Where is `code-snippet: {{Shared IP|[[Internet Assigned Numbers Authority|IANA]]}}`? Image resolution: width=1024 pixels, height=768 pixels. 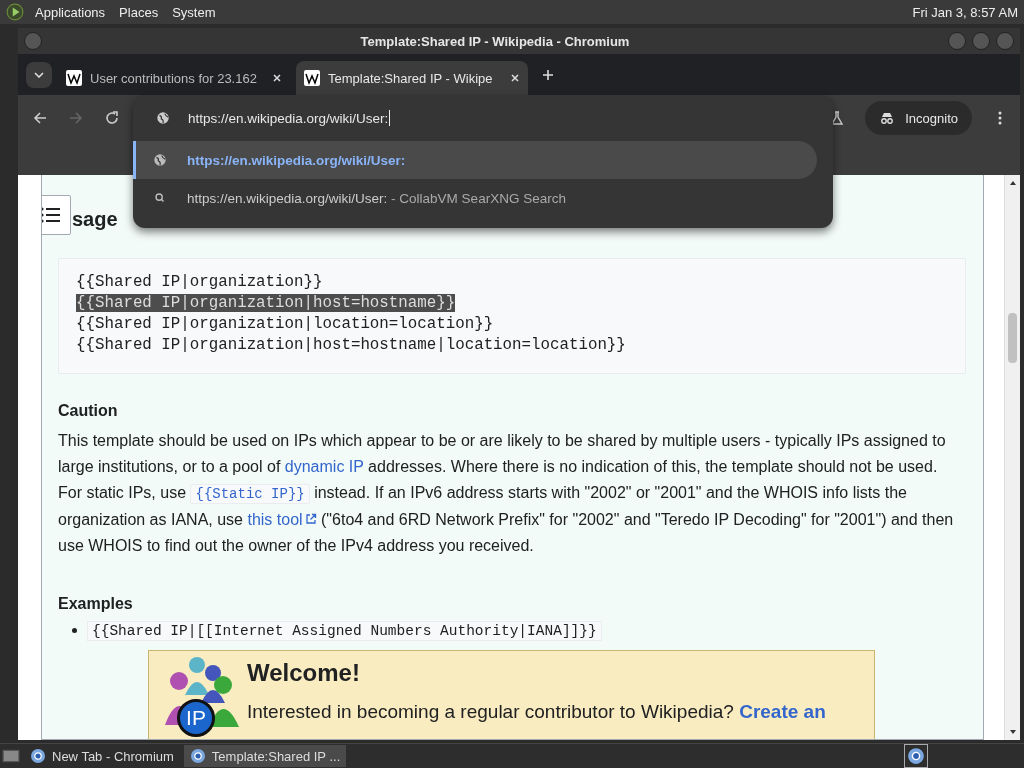
code-snippet: {{Shared IP|[[Internet Assigned Numbers Authority|IANA]]}} is located at coordinates (344, 631).